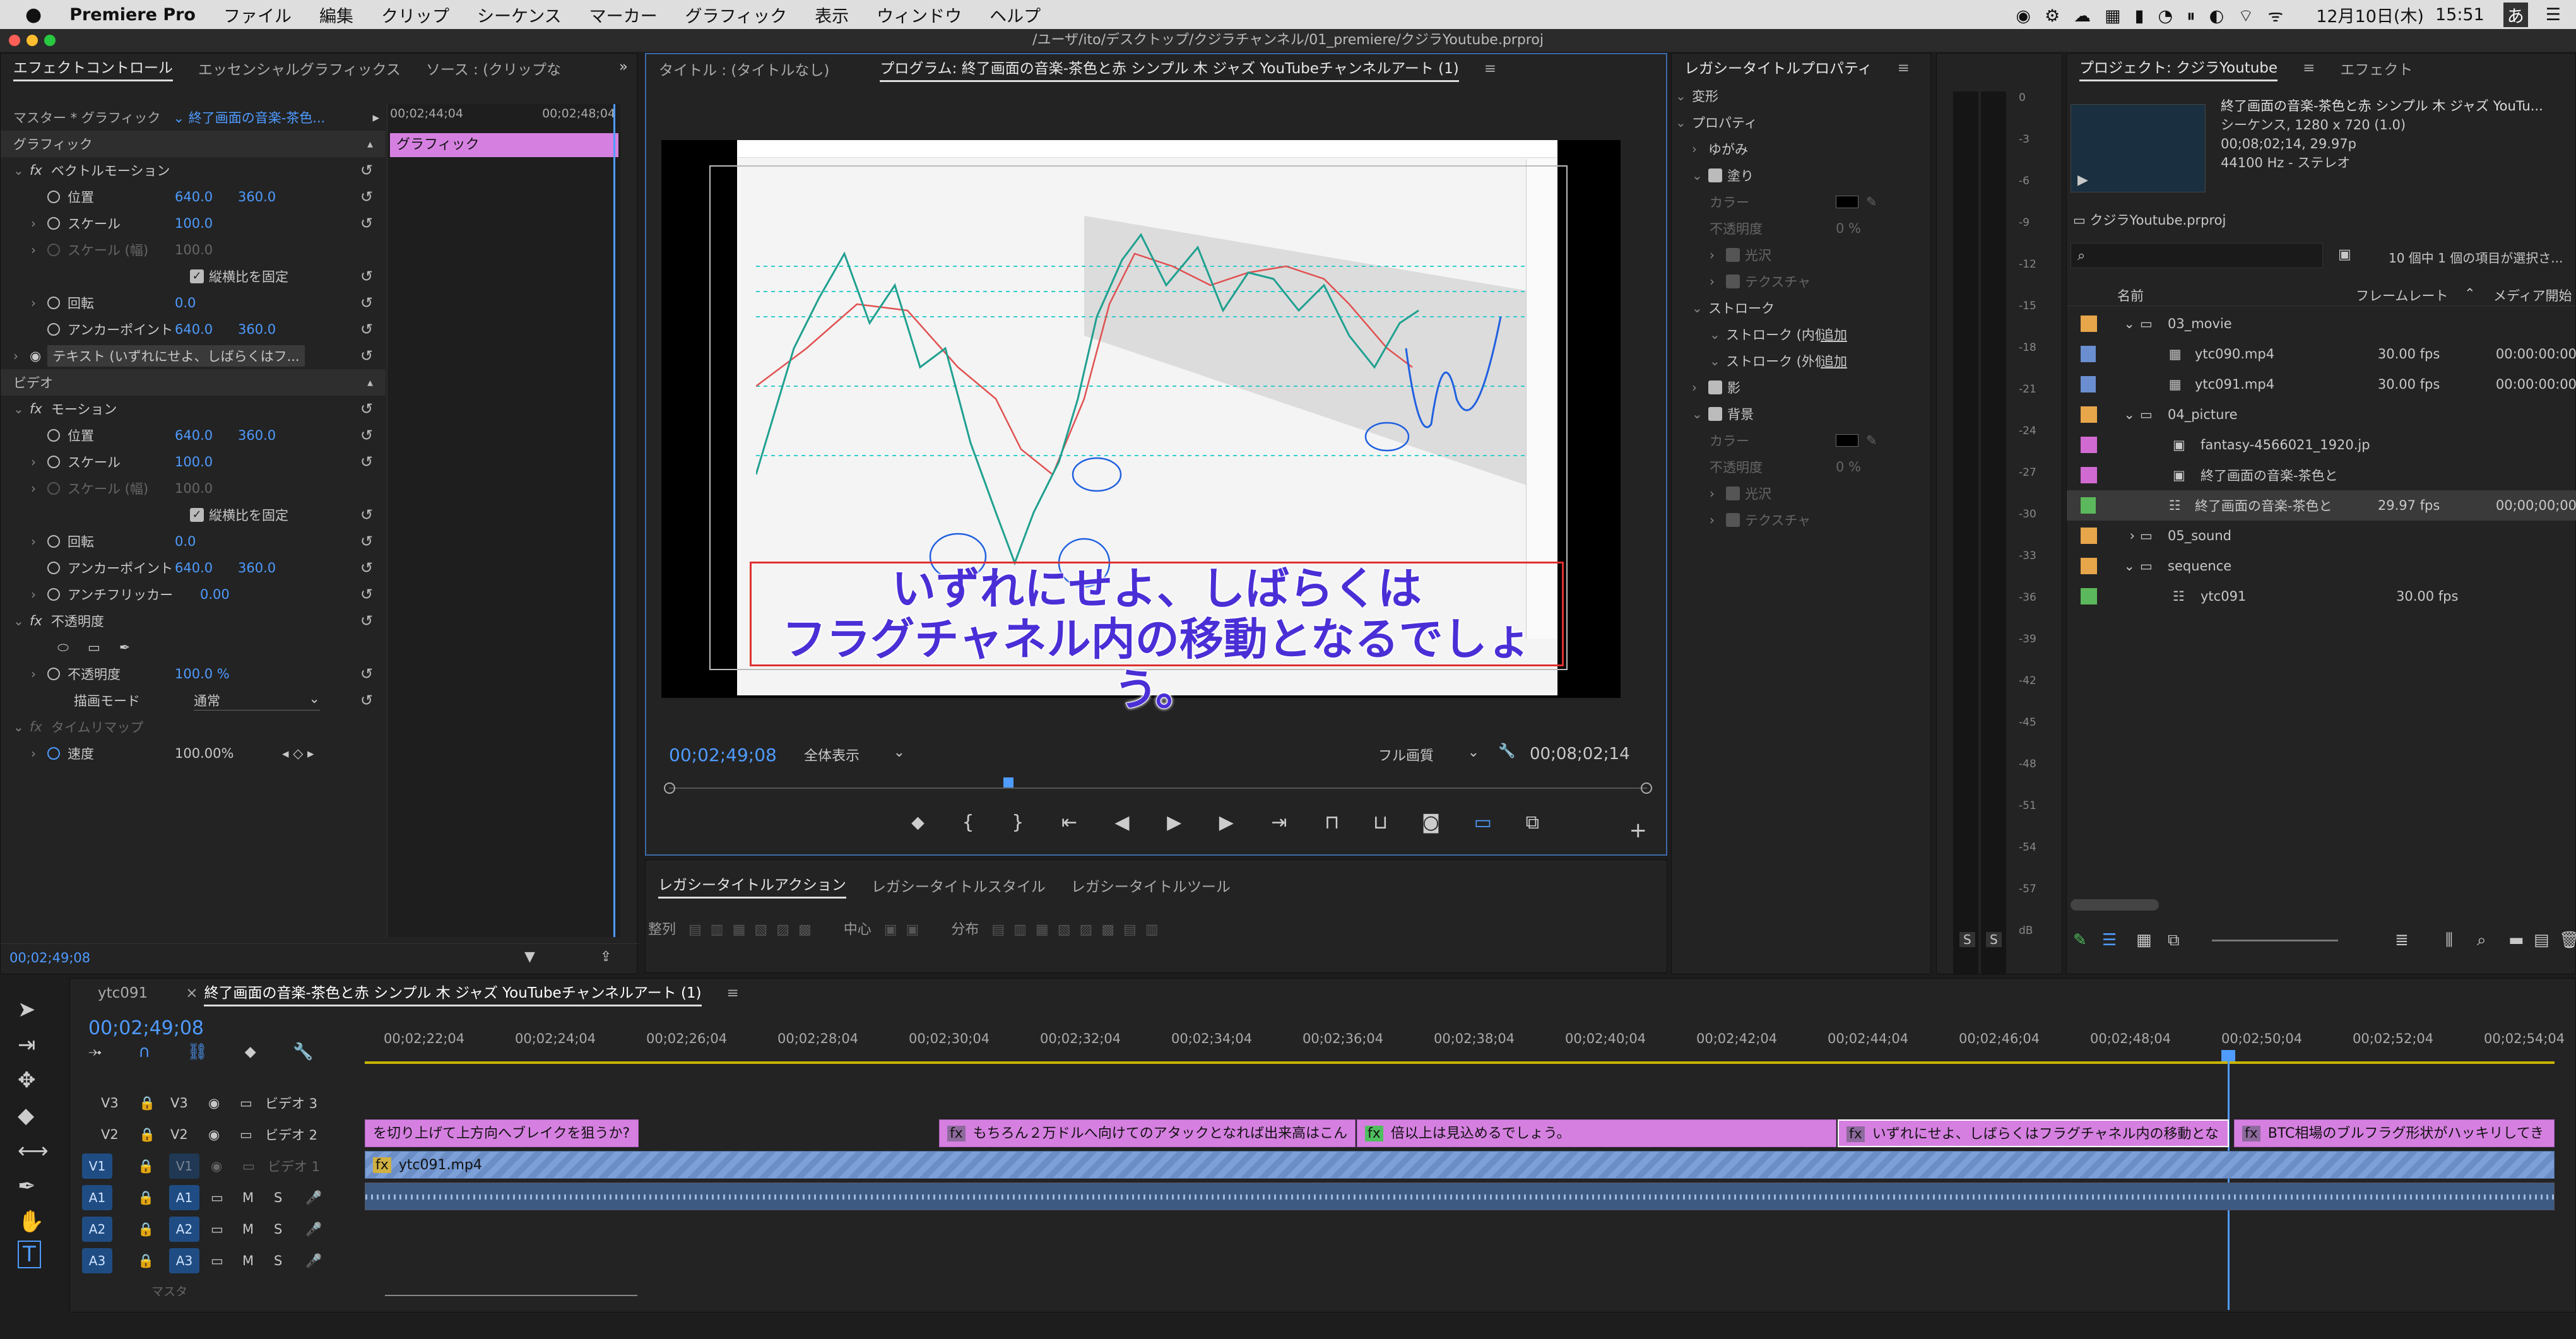 The height and width of the screenshot is (1339, 2576). I want to click on linked-selection-icon: ⛓, so click(197, 1051).